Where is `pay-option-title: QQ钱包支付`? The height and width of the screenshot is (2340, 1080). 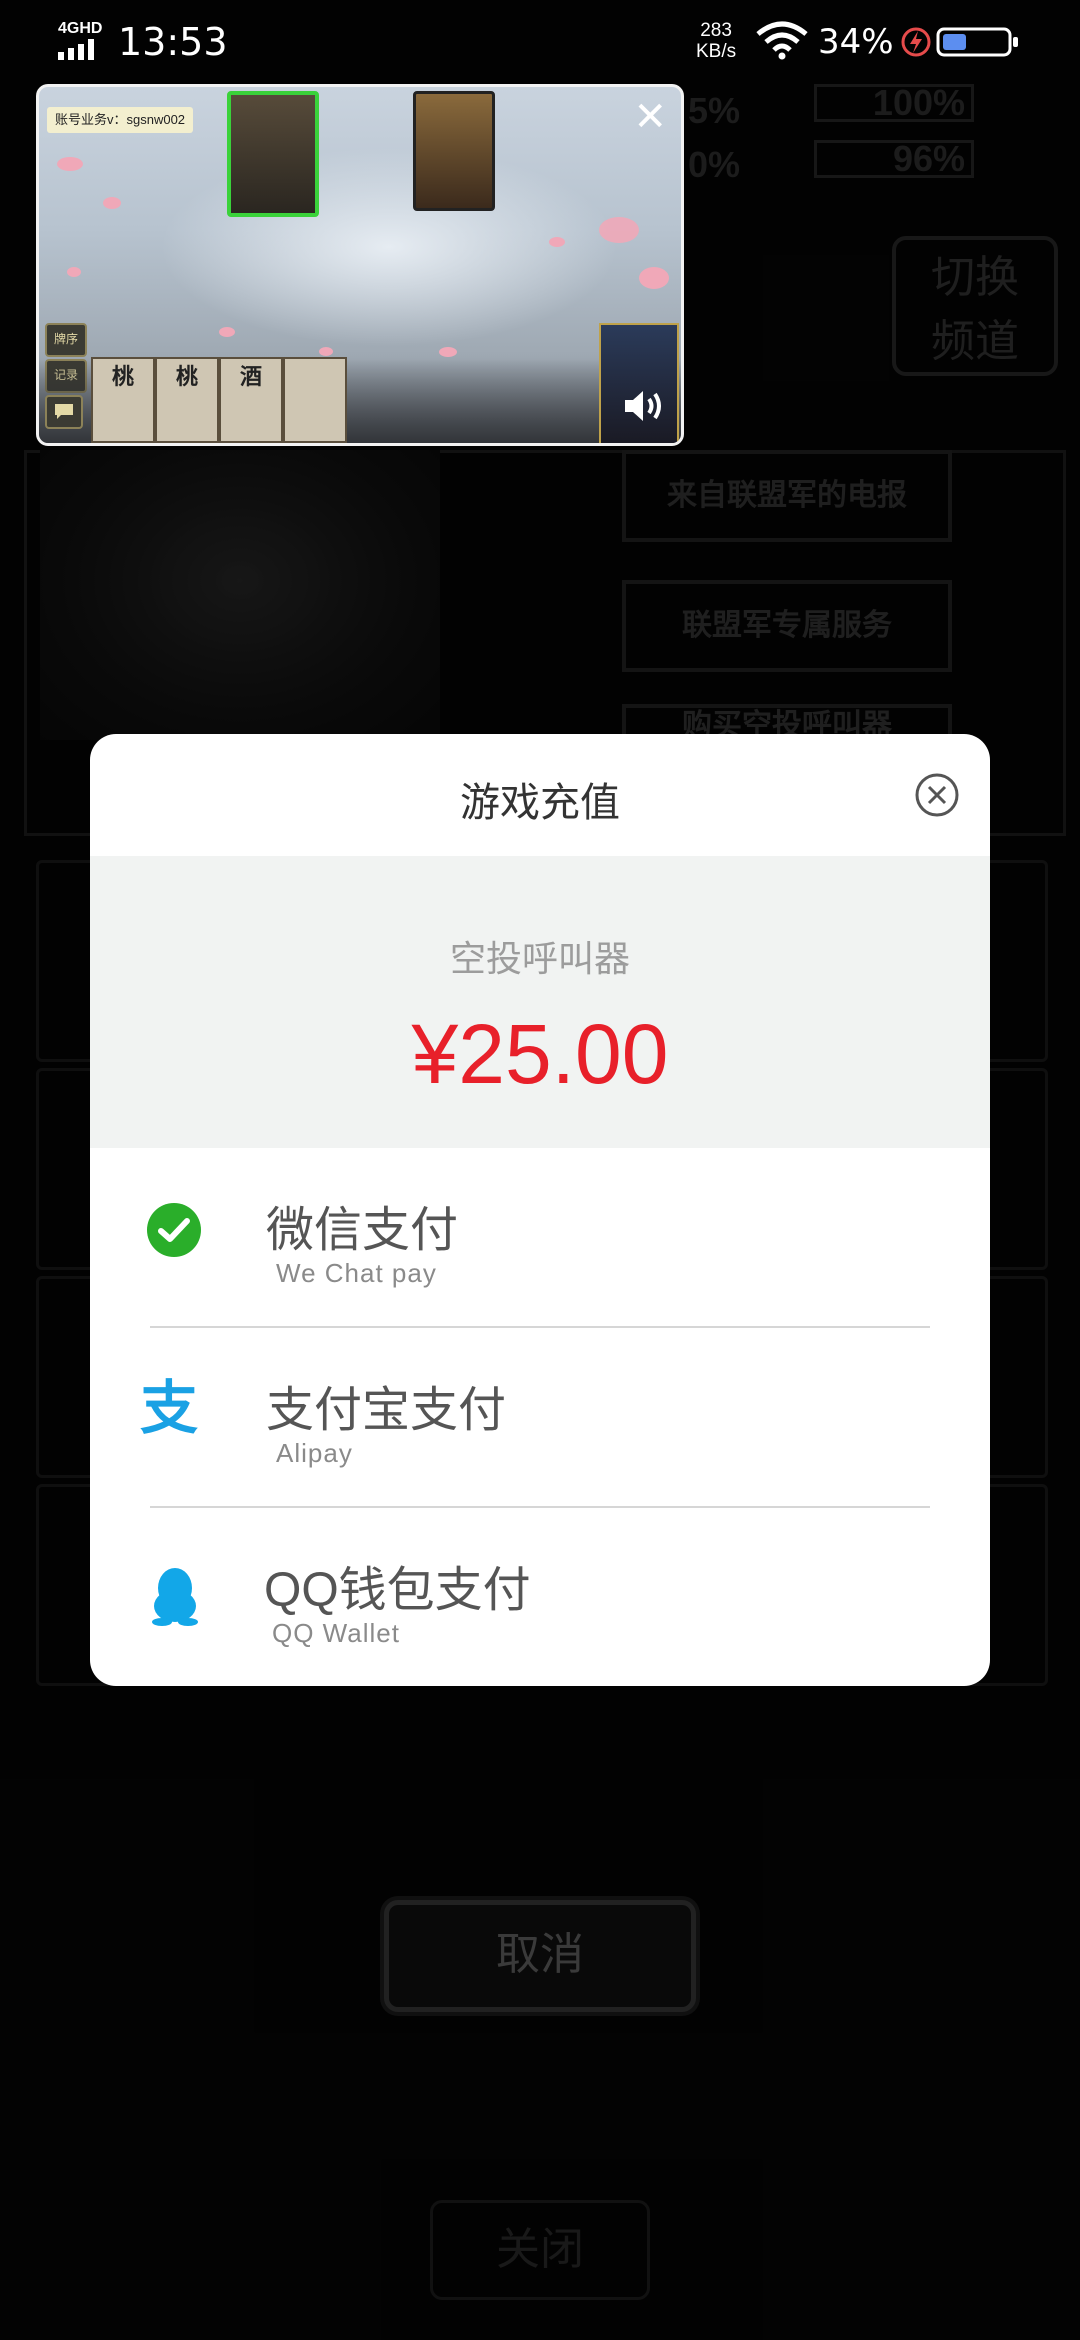 pay-option-title: QQ钱包支付 is located at coordinates (397, 1590).